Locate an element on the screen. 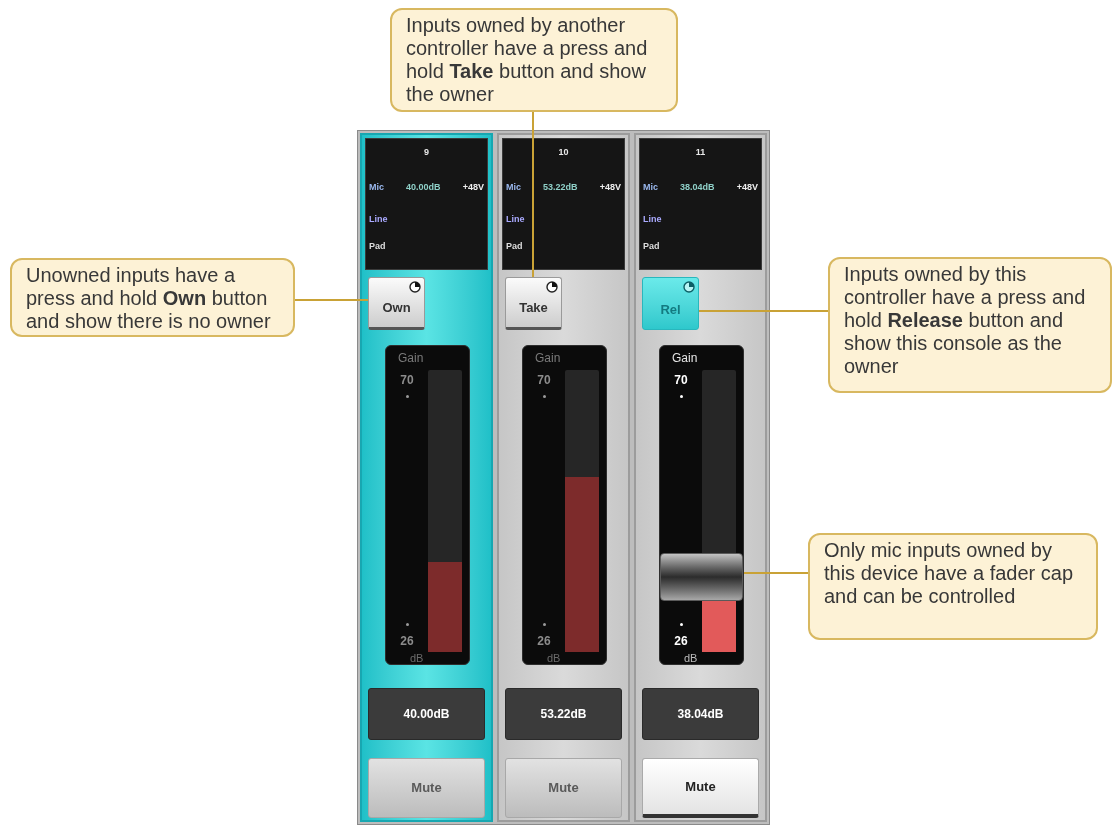 This screenshot has height=826, width=1120. callout-note: Unowned inputs have a press and hold Own button and show there is no owner is located at coordinates (152, 297).